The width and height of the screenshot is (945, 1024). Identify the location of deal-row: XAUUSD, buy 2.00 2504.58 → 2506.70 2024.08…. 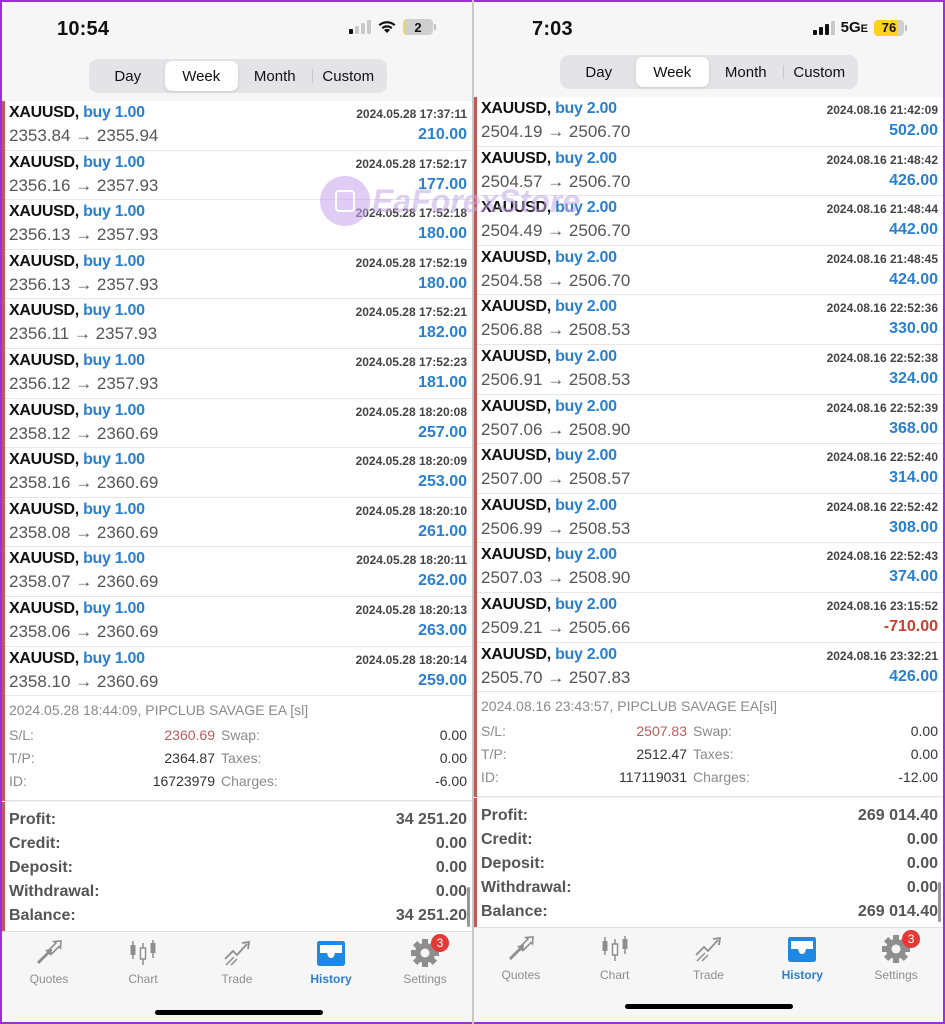
(710, 271).